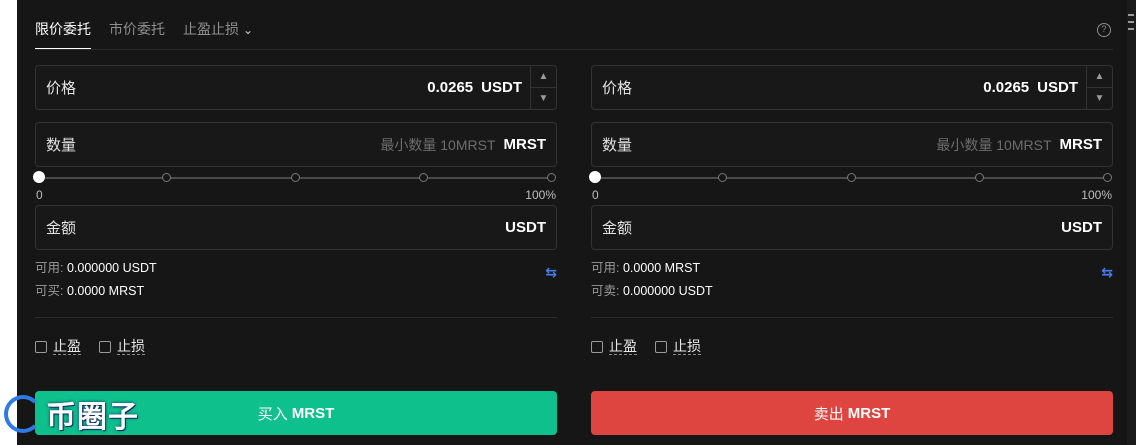 This screenshot has height=445, width=1136. I want to click on buy-price-stepper: ▲ ▼, so click(543, 87).